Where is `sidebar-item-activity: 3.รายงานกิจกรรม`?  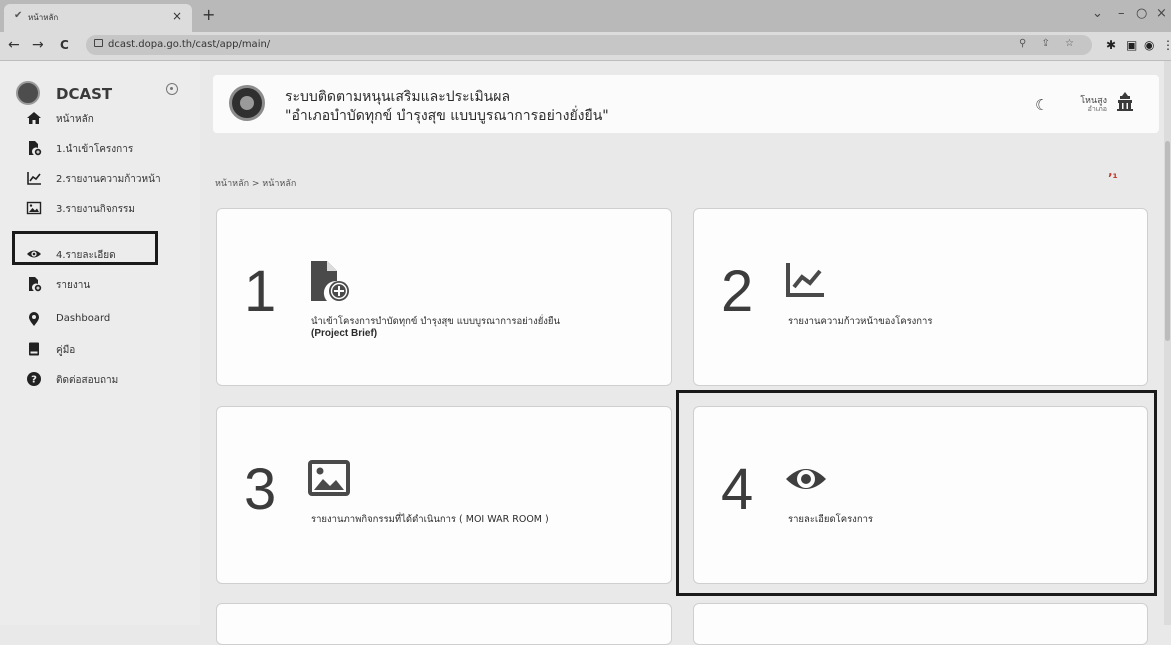
sidebar-item-activity: 3.รายงานกิจกรรม is located at coordinates (100, 208).